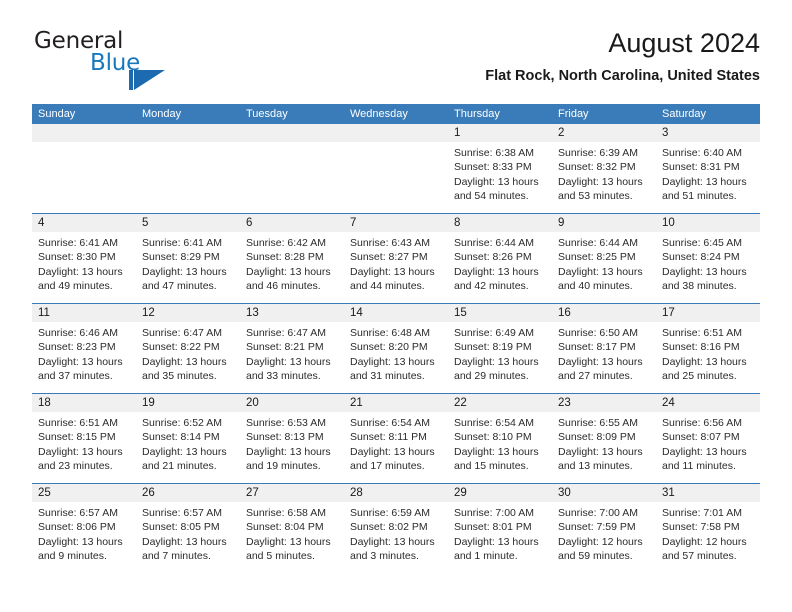  I want to click on day-number: 2, so click(604, 133).